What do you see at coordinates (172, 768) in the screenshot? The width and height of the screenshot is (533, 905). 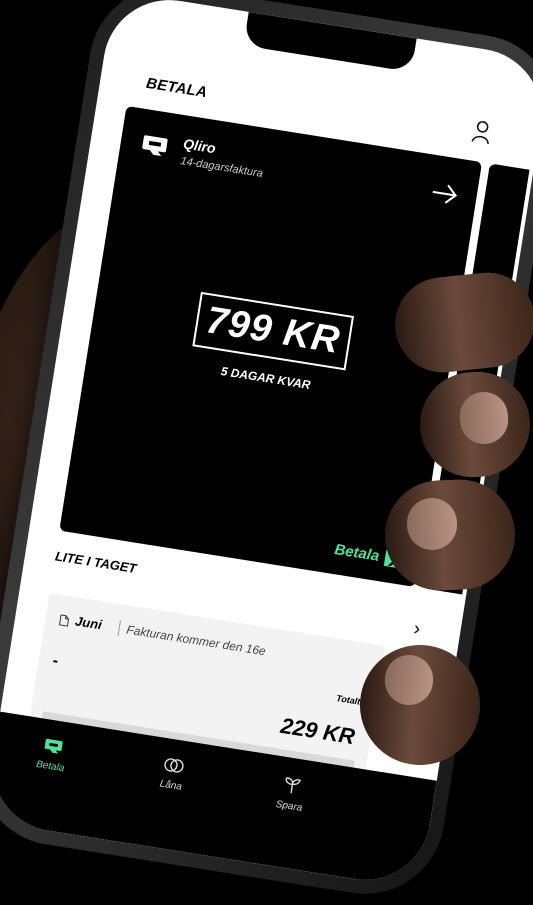 I see `rings-icon` at bounding box center [172, 768].